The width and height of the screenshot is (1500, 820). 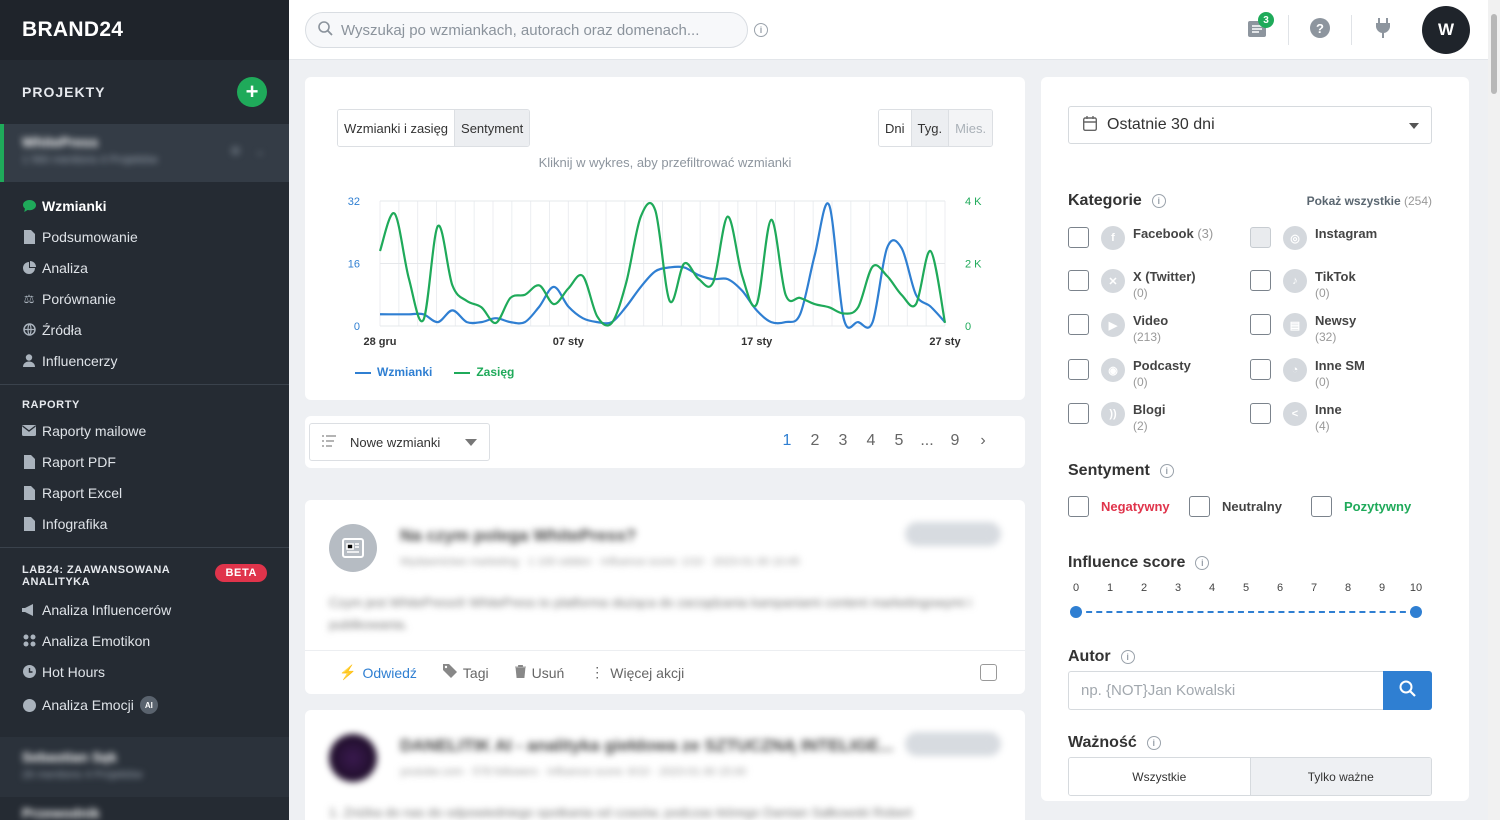 What do you see at coordinates (144, 461) in the screenshot?
I see `nav-item-raport-pdf: Raport PDF` at bounding box center [144, 461].